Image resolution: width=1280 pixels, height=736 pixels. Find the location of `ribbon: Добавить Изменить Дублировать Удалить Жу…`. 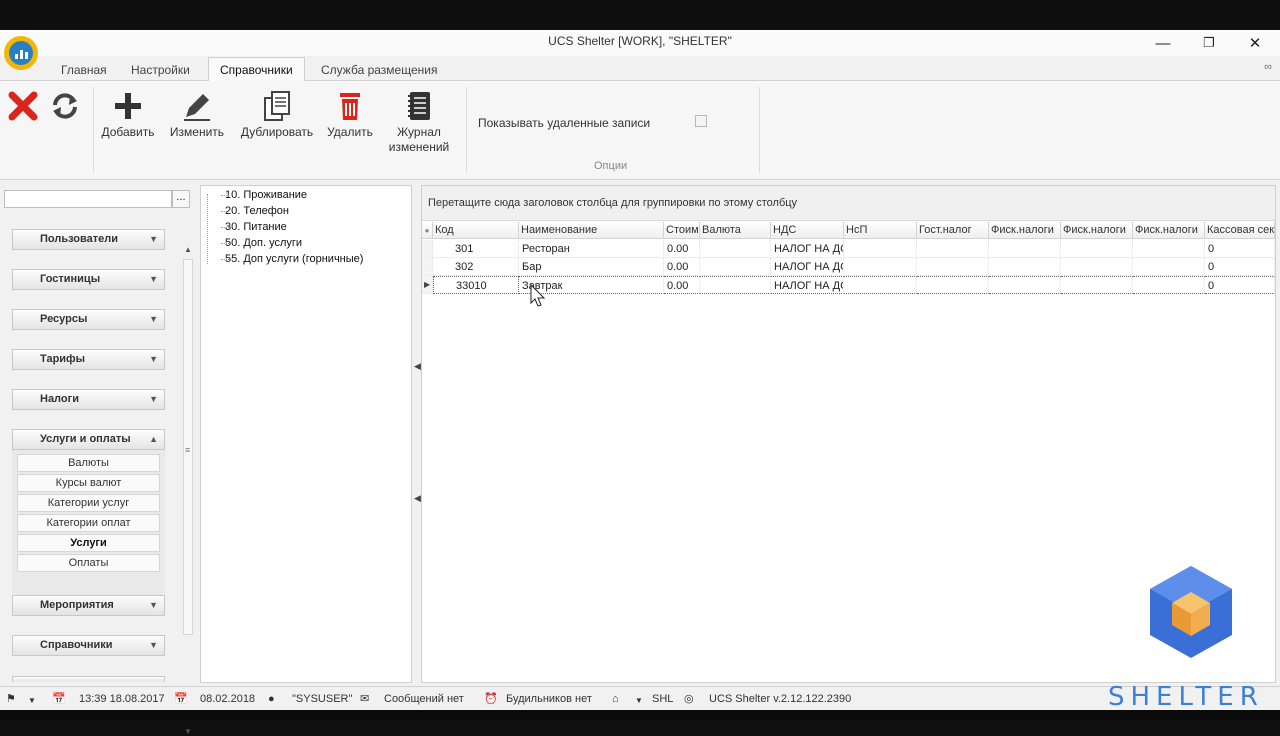

ribbon: Добавить Изменить Дублировать Удалить Жу… is located at coordinates (640, 130).